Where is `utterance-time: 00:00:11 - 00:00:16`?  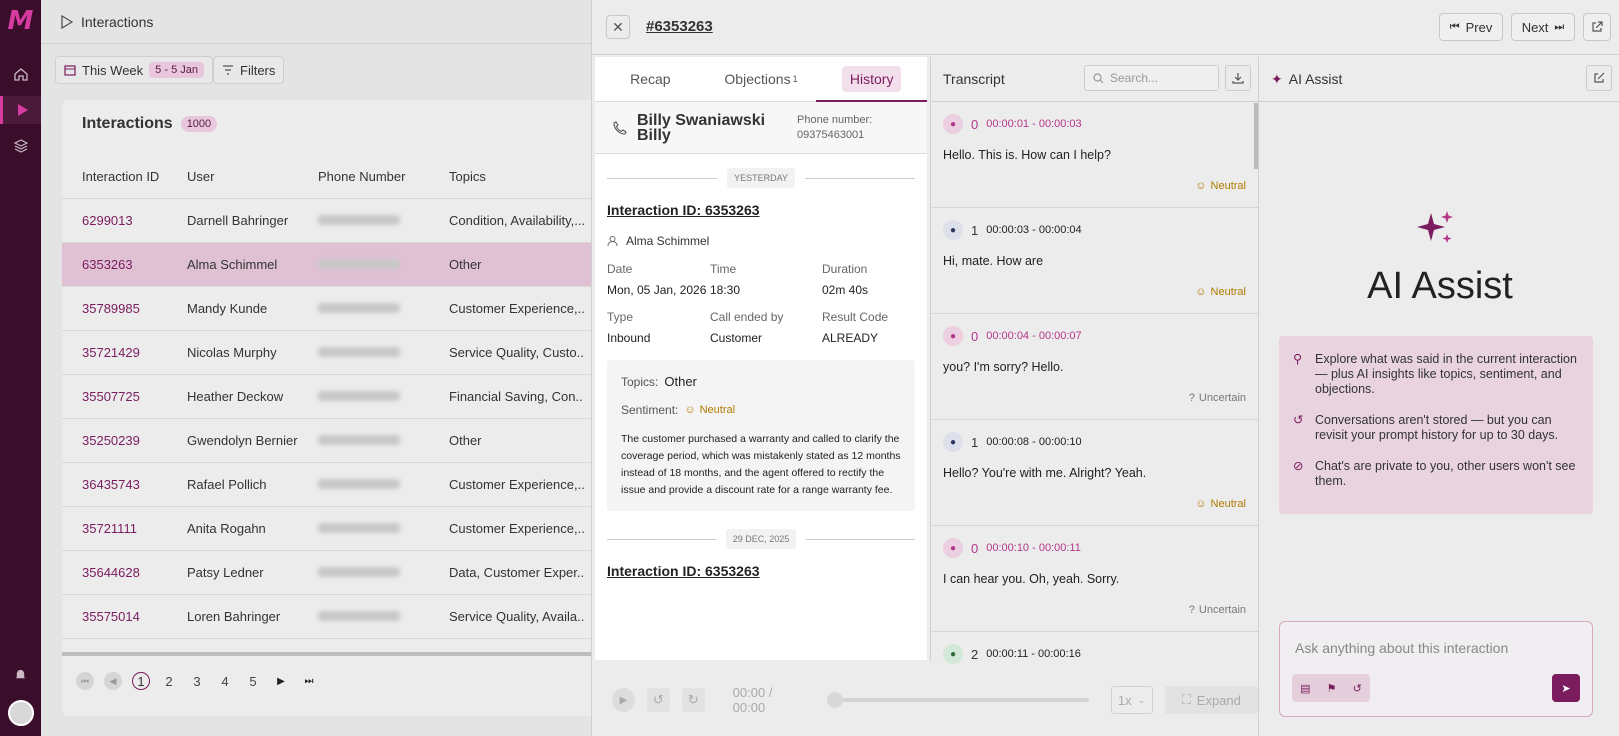
utterance-time: 00:00:11 - 00:00:16 is located at coordinates (1033, 654).